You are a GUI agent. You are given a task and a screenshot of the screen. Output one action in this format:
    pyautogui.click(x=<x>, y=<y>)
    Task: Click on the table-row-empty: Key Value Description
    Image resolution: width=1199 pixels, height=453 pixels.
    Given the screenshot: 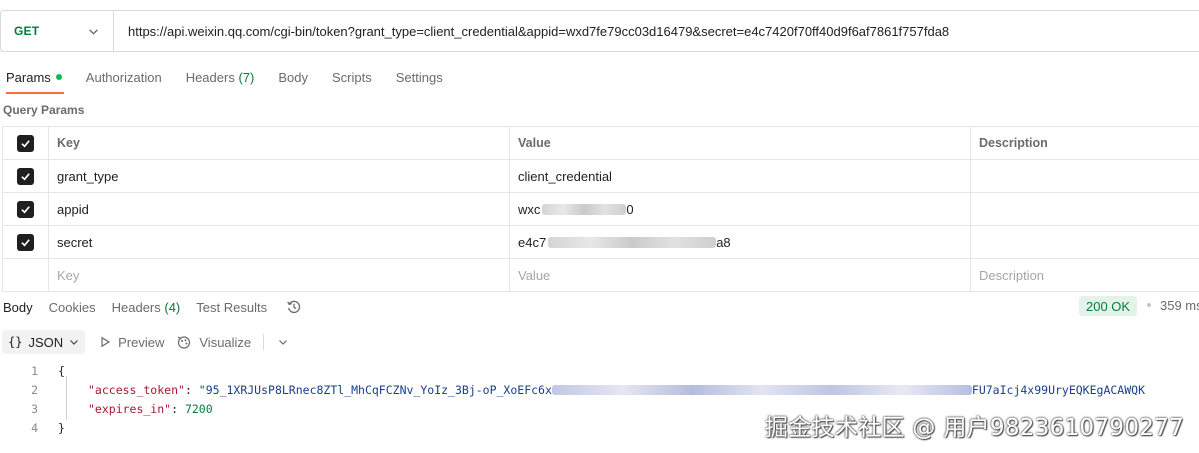 What is the action you would take?
    pyautogui.click(x=600, y=275)
    